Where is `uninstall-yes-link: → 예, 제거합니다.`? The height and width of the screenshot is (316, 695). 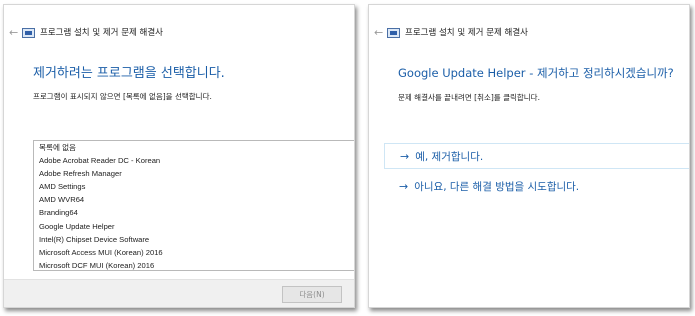 uninstall-yes-link: → 예, 제거합니다. is located at coordinates (536, 156).